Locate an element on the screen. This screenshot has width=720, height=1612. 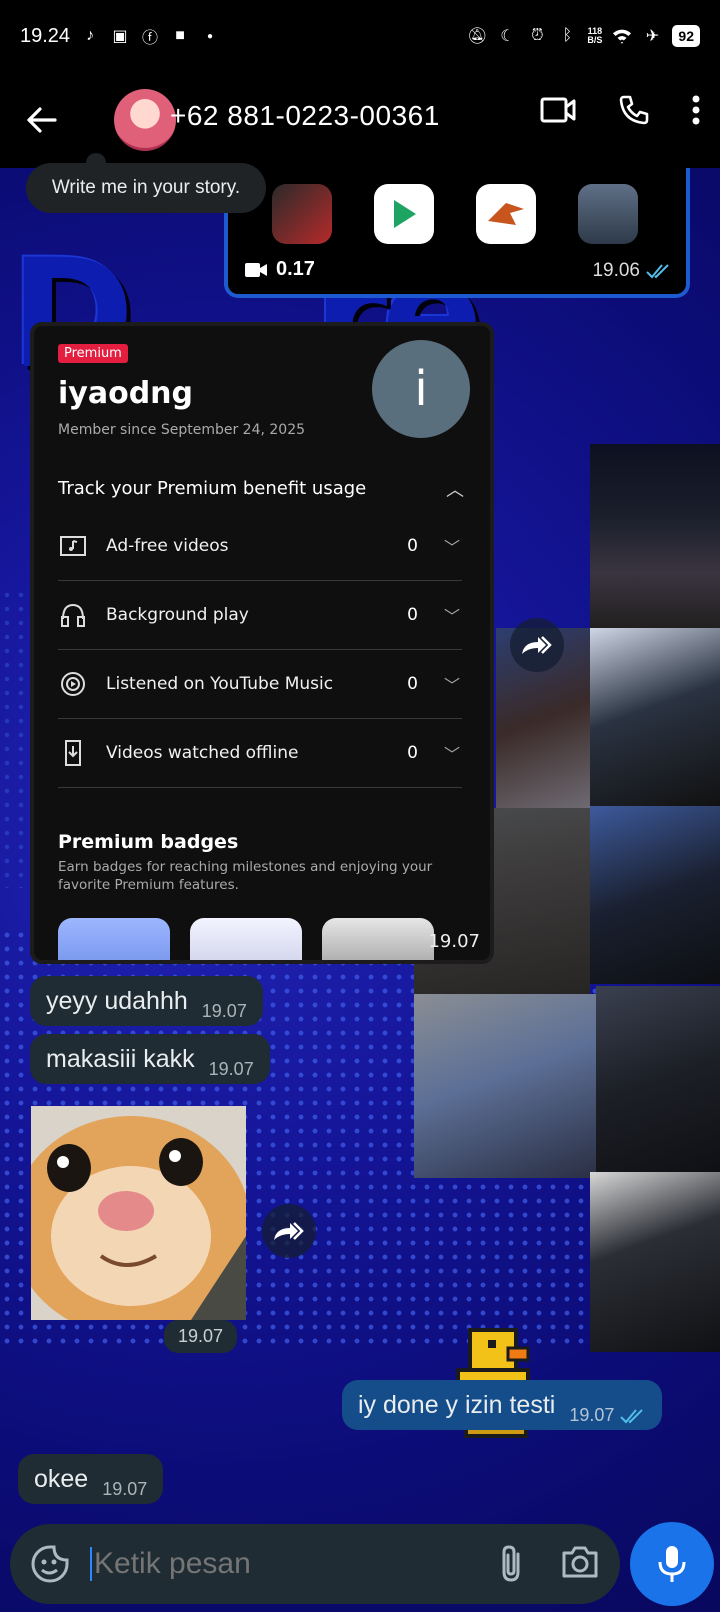
sticker-emoji-button is located at coordinates (50, 1564).